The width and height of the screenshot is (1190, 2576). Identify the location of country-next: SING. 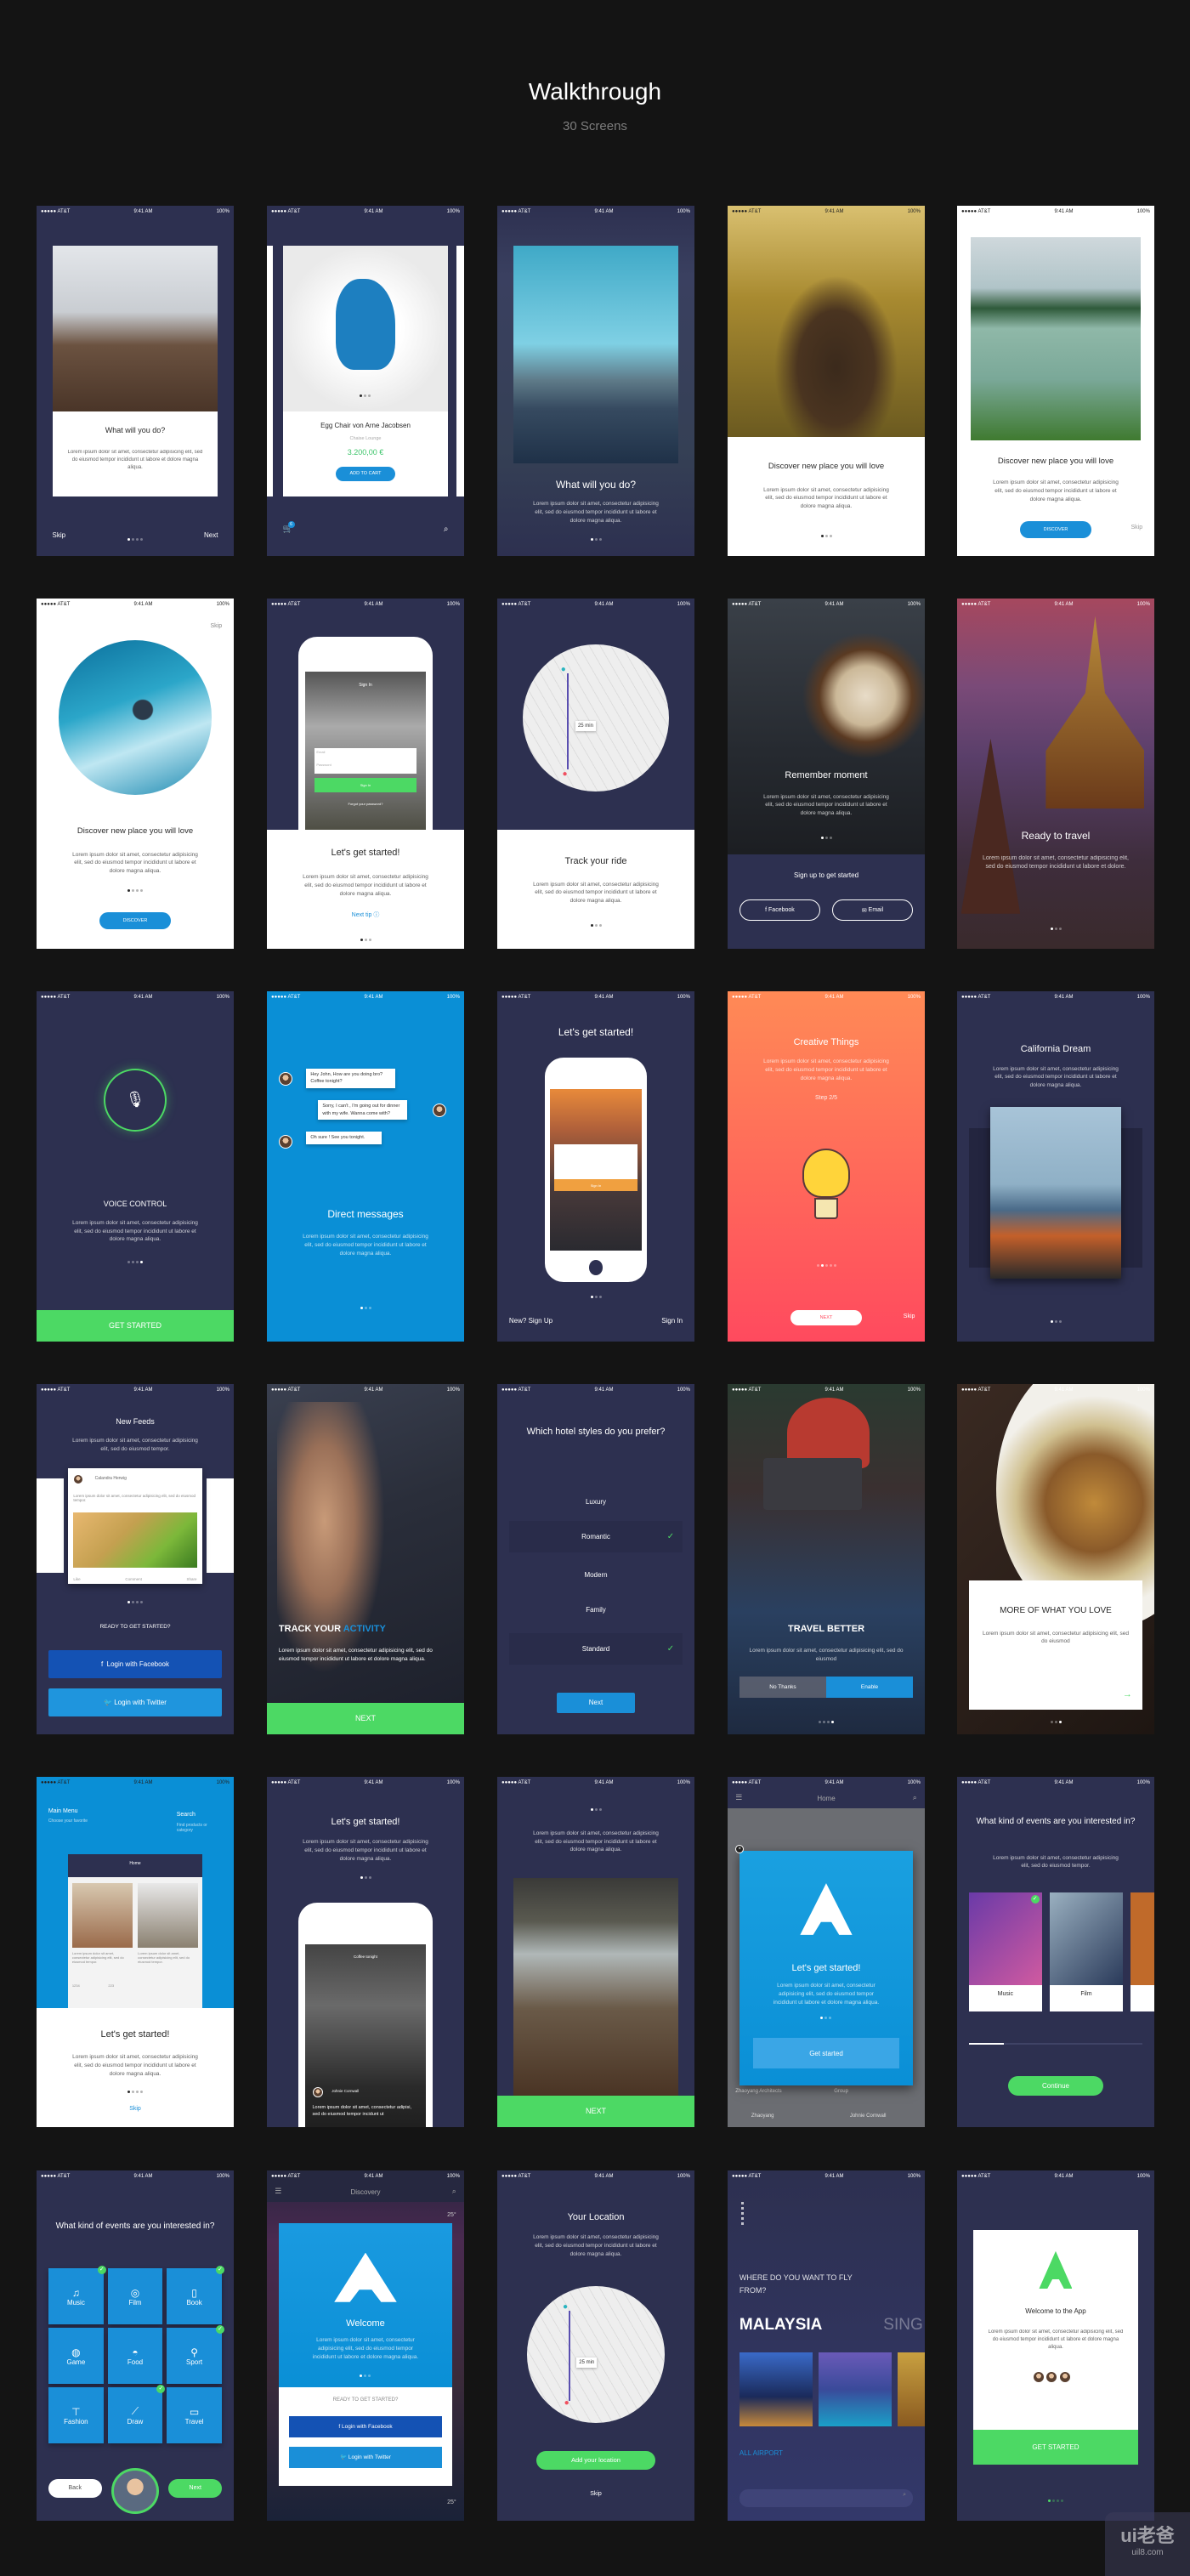
(902, 2325).